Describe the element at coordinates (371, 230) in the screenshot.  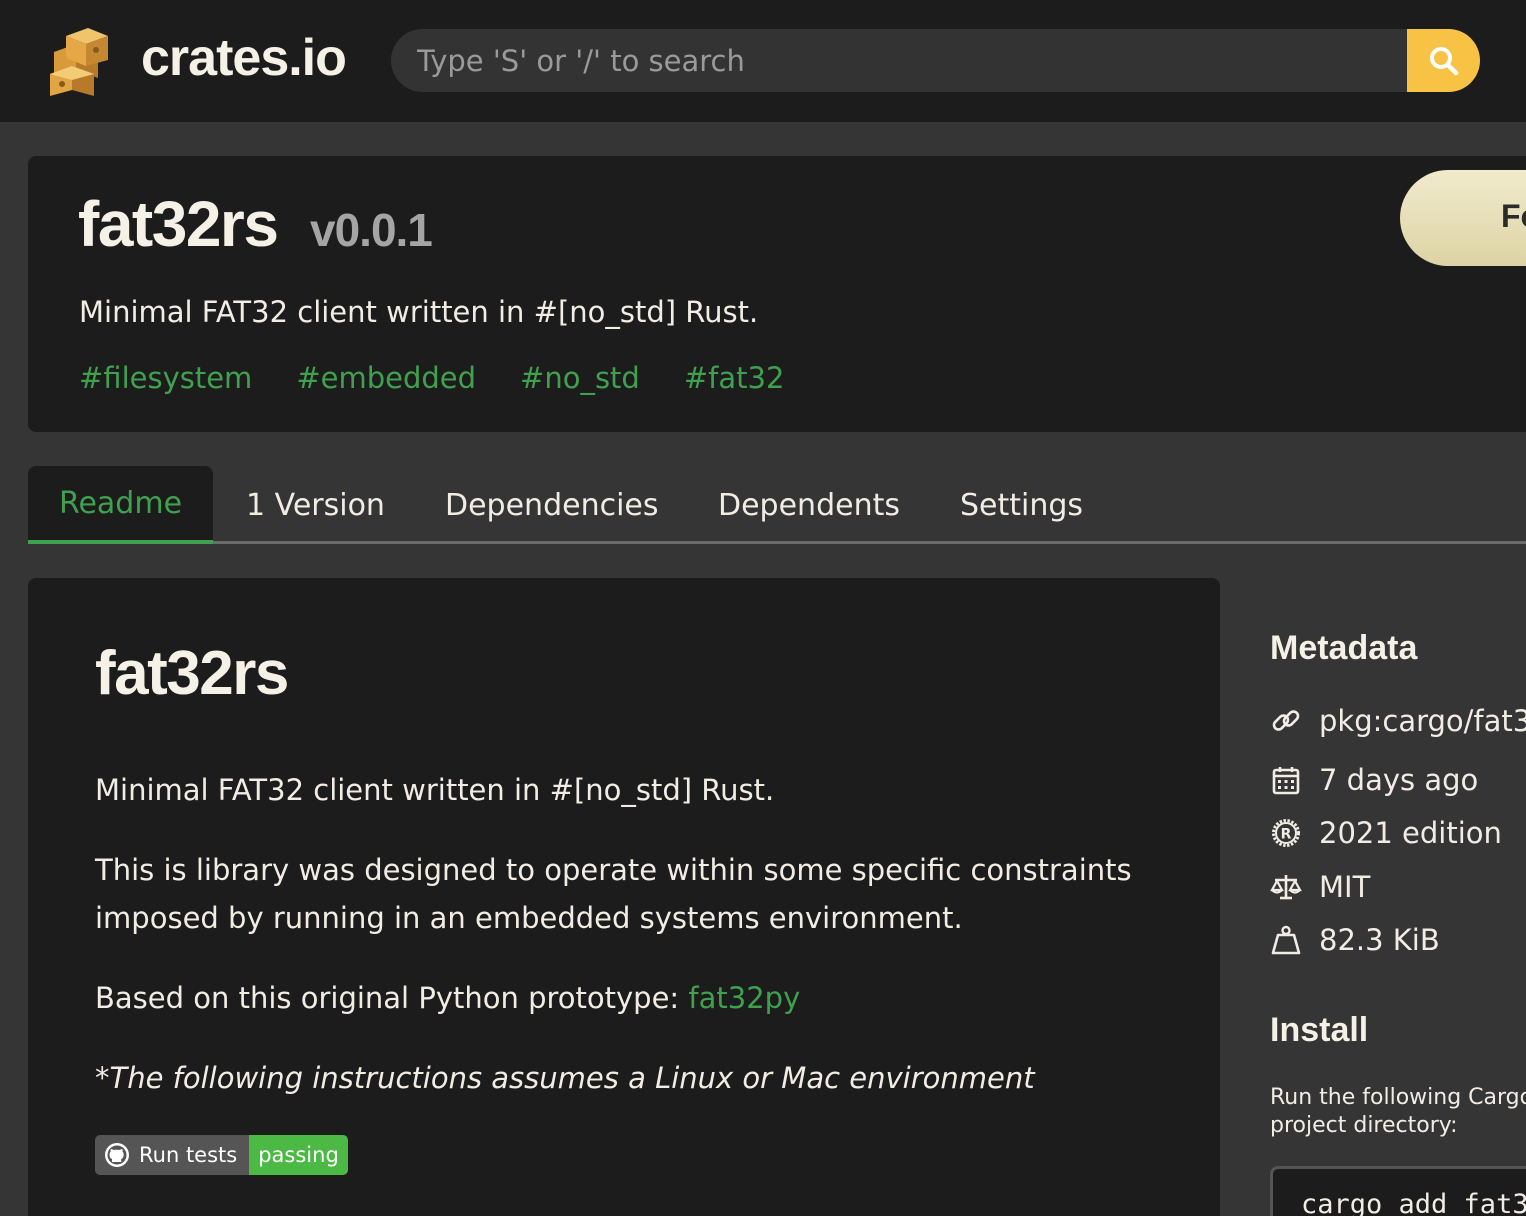
I see `crate-version: v0.0.1` at that location.